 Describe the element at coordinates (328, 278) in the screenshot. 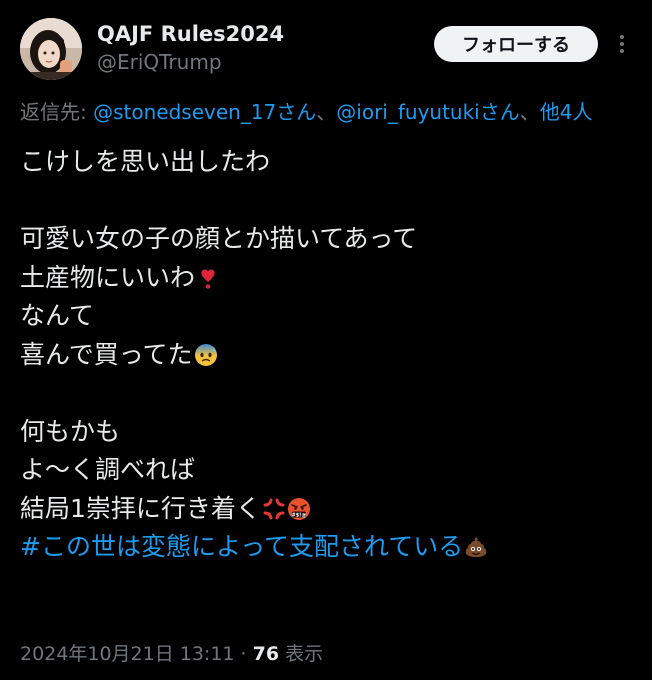

I see `text-line: 土産物にいいわ` at that location.